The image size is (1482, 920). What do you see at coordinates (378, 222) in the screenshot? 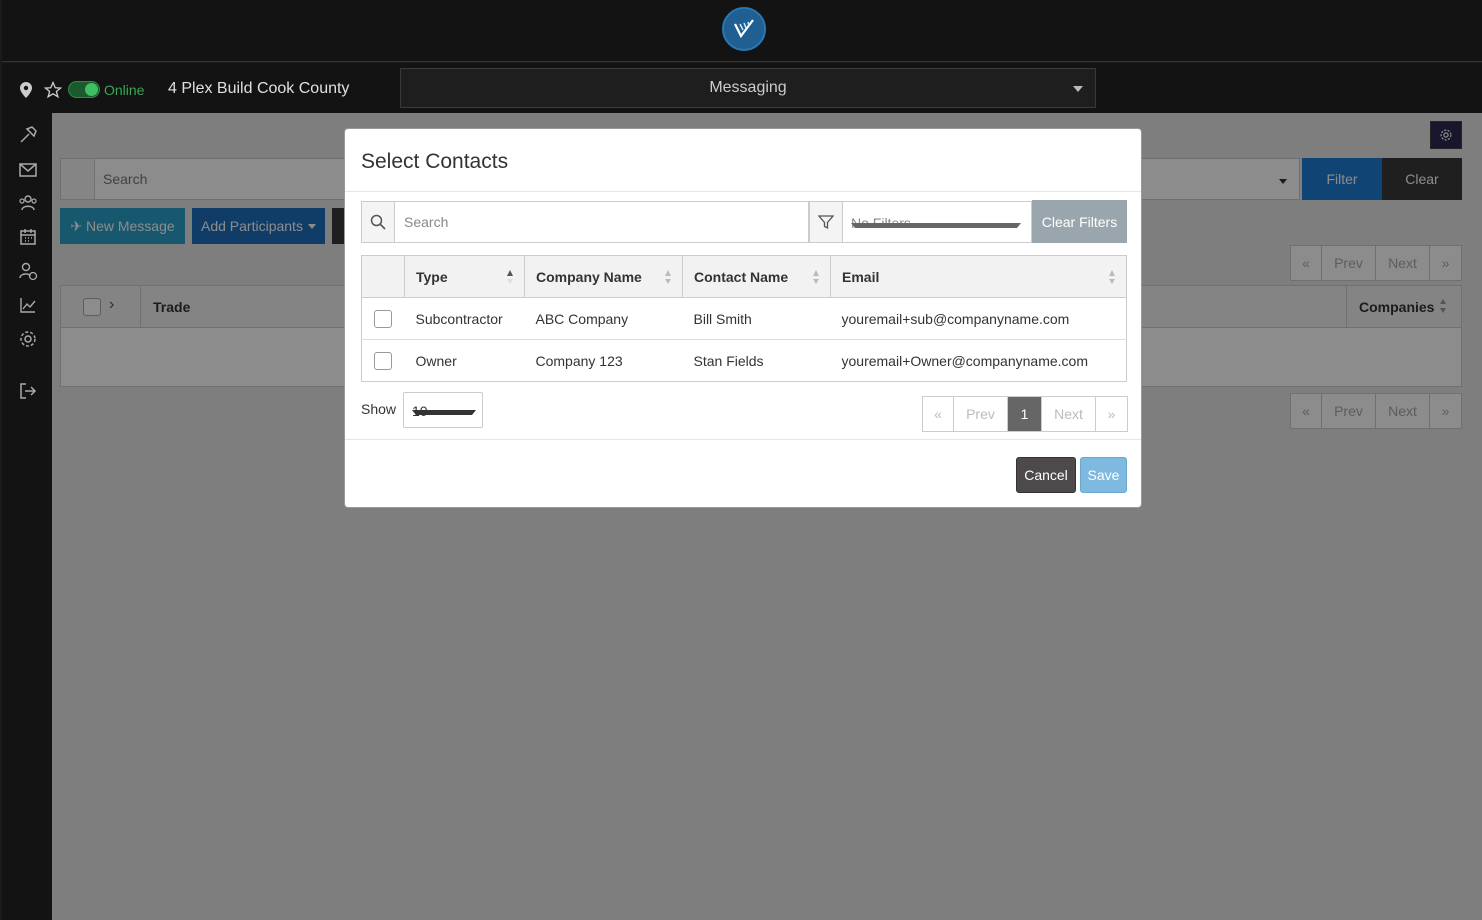
I see `search-icon` at bounding box center [378, 222].